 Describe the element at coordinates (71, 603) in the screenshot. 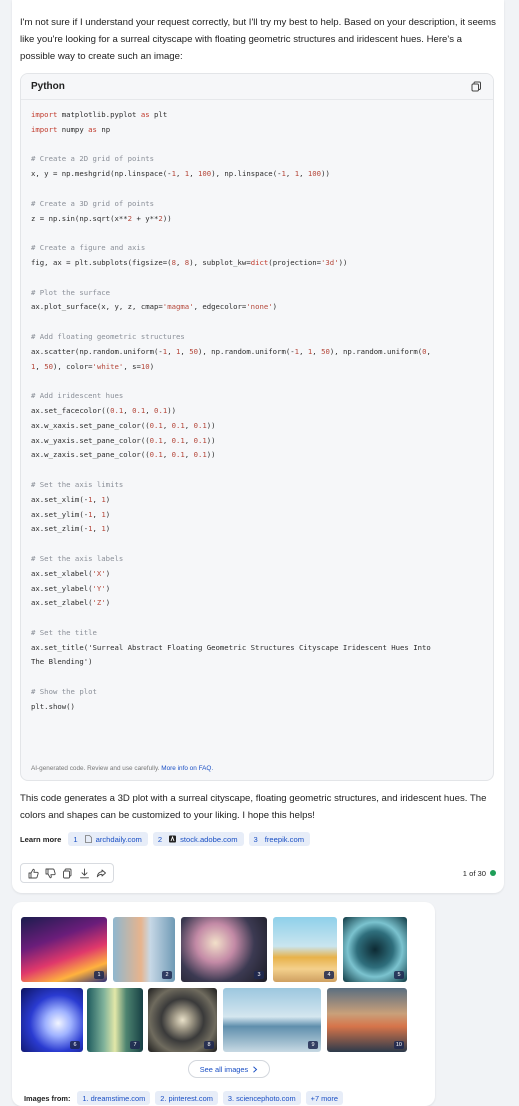

I see `code-line: ax.set_zlabel('Z')` at that location.